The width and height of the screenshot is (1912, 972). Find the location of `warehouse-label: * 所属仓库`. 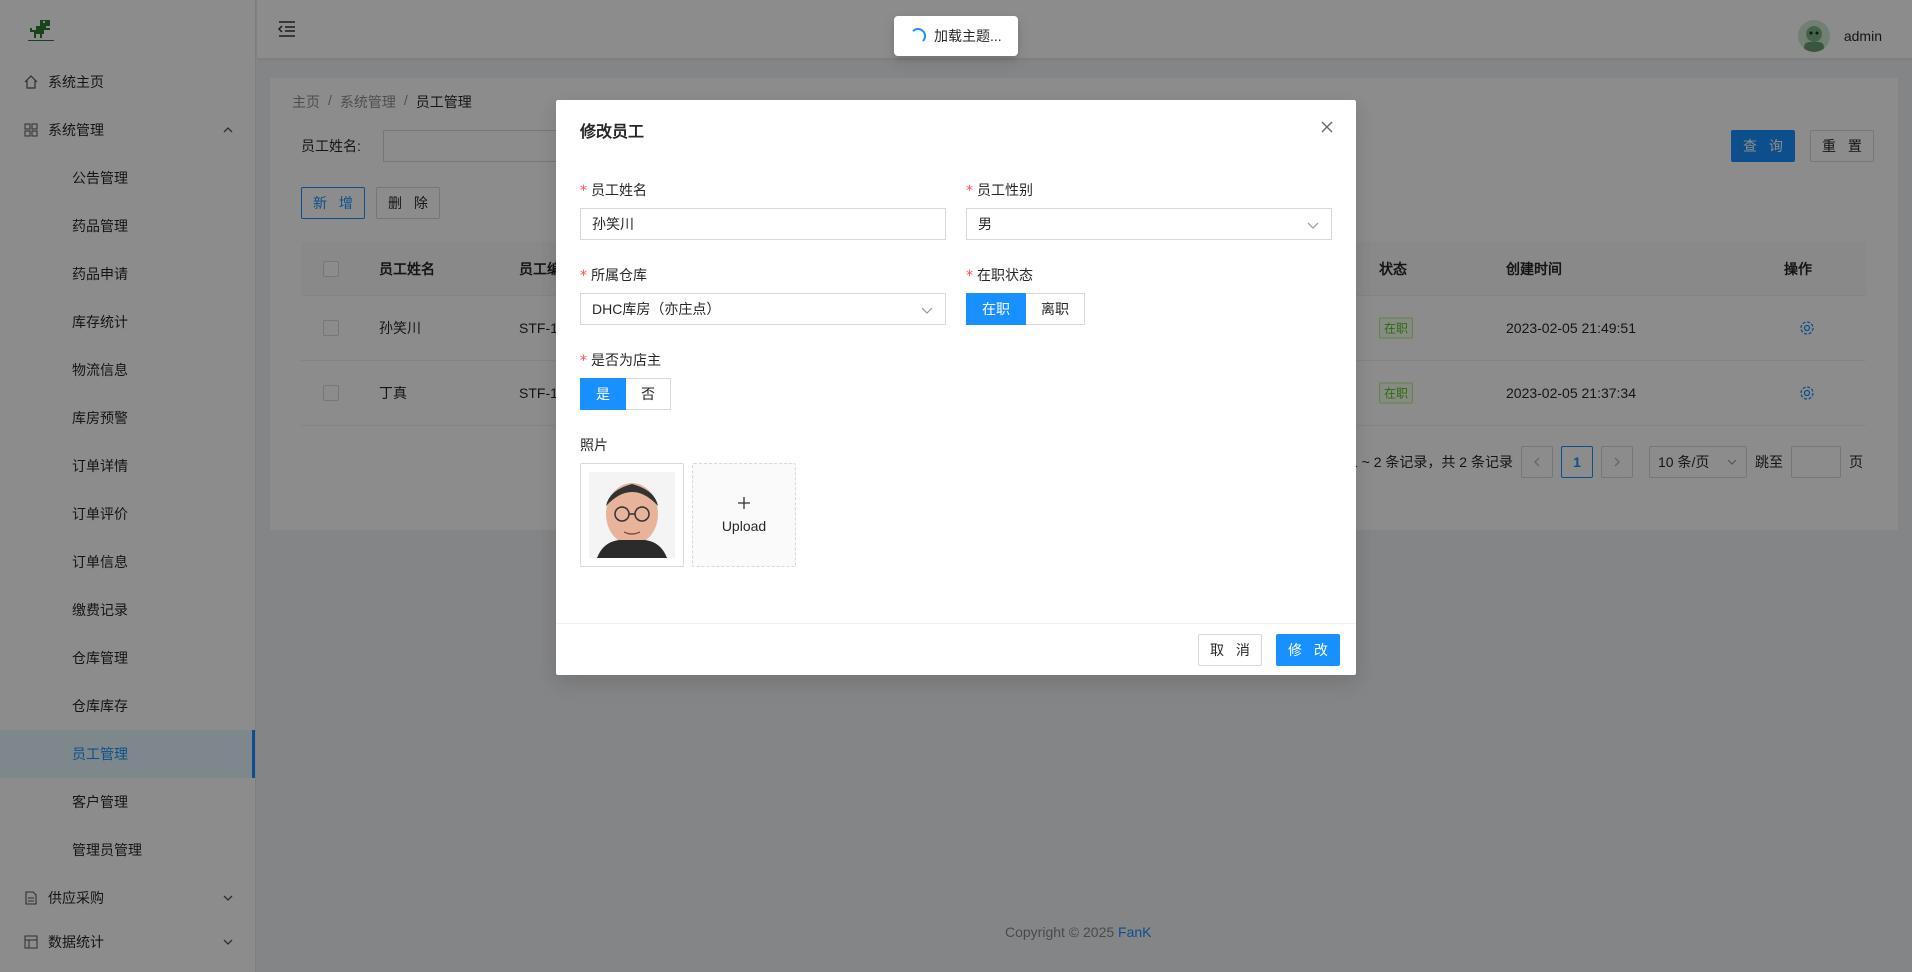

warehouse-label: * 所属仓库 is located at coordinates (613, 275).